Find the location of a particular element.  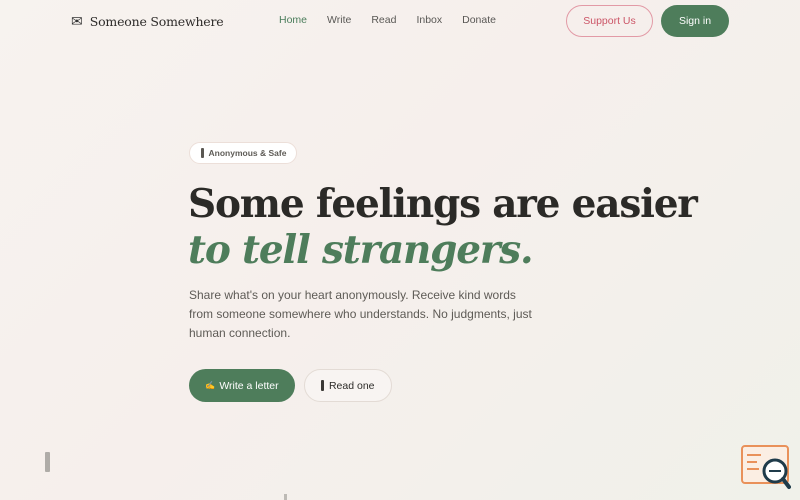

nav-link-home: Home is located at coordinates (293, 20).